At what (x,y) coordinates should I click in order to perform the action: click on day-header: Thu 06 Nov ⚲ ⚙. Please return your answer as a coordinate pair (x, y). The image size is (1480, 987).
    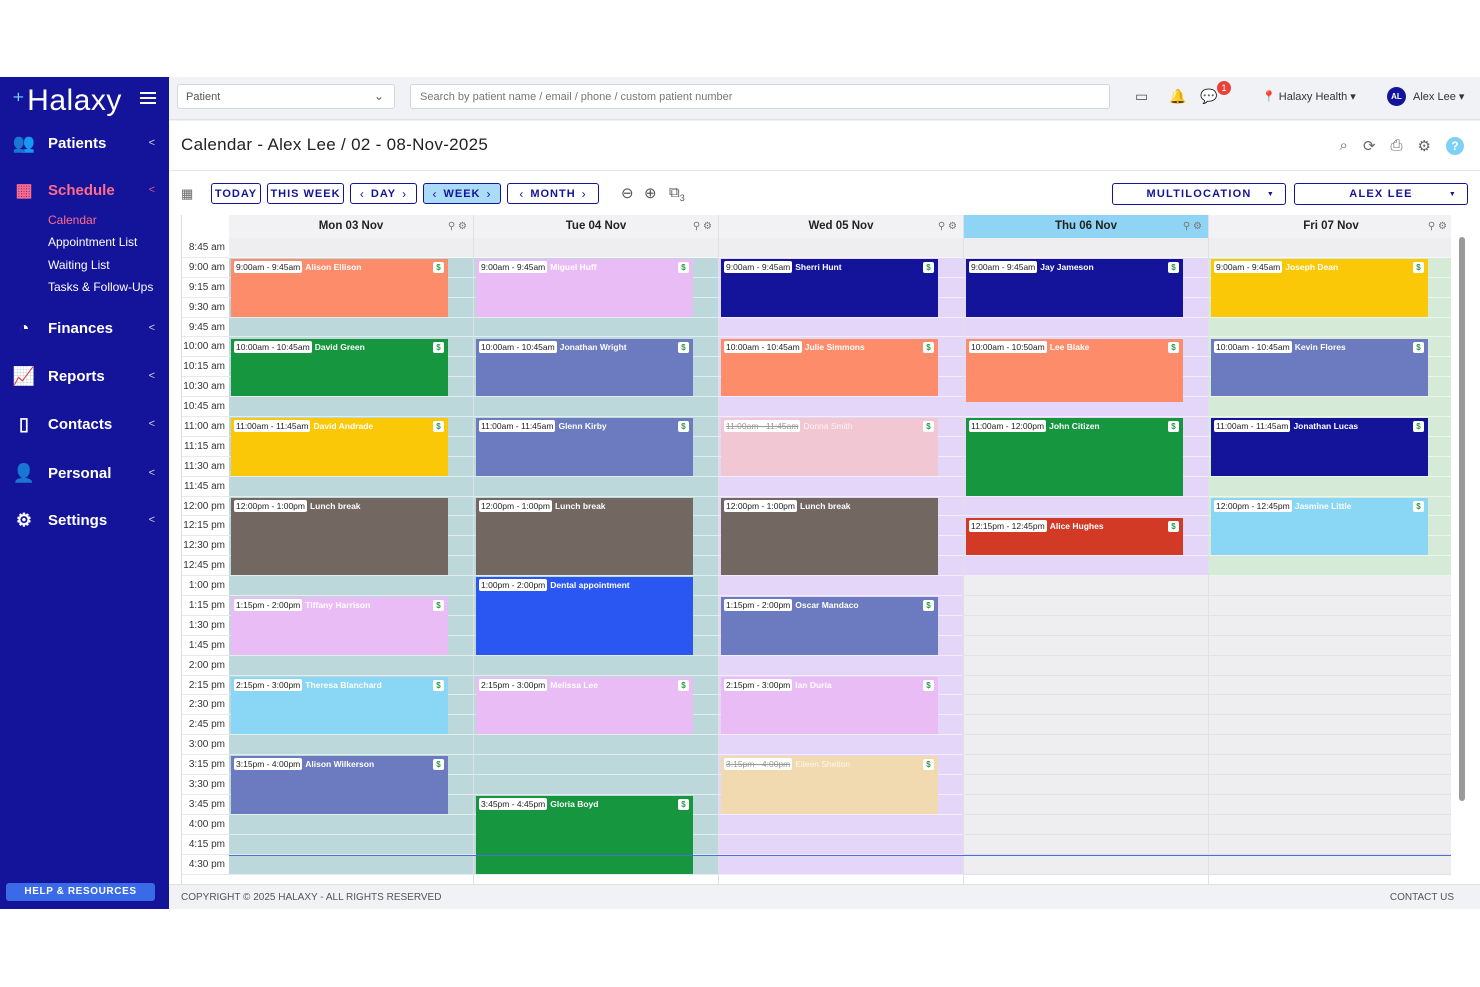
    Looking at the image, I should click on (1086, 226).